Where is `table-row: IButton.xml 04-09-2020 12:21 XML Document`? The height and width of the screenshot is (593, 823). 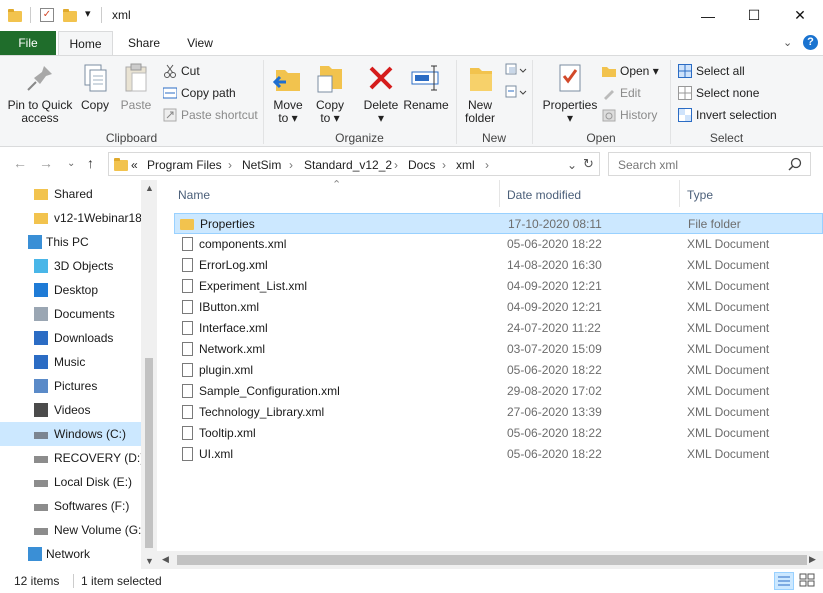
table-row: IButton.xml 04-09-2020 12:21 XML Document is located at coordinates (498, 307).